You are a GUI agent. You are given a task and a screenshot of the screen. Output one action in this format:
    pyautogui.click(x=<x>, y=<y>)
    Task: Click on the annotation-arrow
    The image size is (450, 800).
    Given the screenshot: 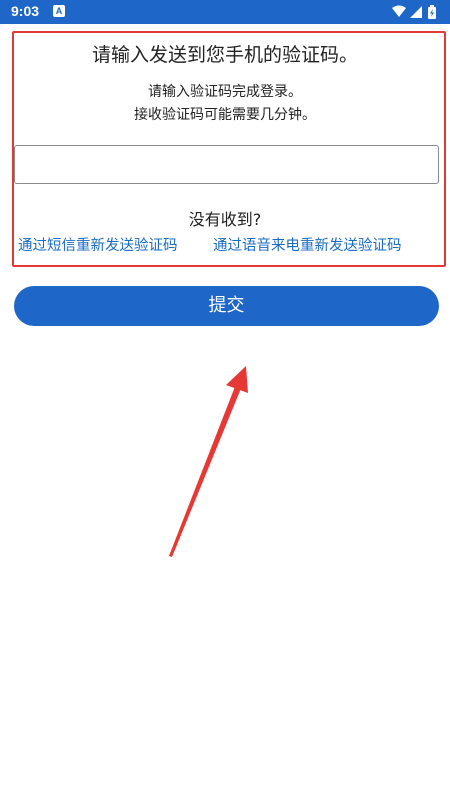 What is the action you would take?
    pyautogui.click(x=208, y=461)
    